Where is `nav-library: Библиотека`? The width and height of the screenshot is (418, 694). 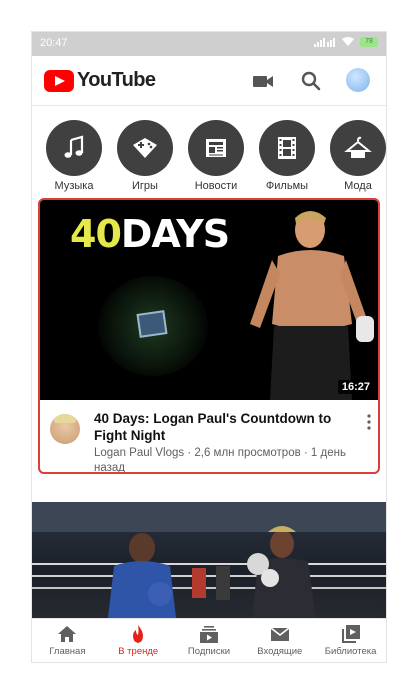
nav-library: Библиотека is located at coordinates (350, 640).